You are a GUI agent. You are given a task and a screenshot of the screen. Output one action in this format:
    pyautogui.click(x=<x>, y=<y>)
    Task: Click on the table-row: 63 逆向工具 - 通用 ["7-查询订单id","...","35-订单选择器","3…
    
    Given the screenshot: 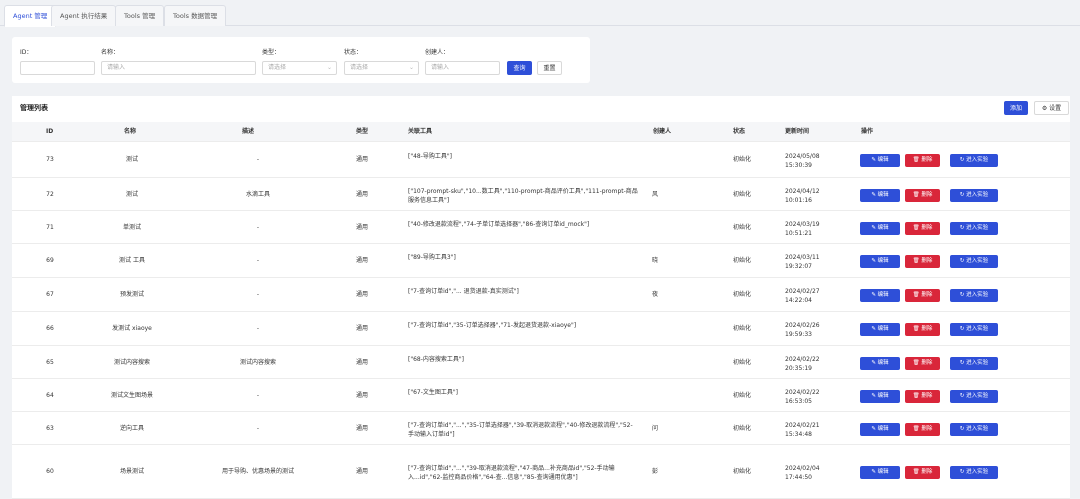 What is the action you would take?
    pyautogui.click(x=541, y=428)
    